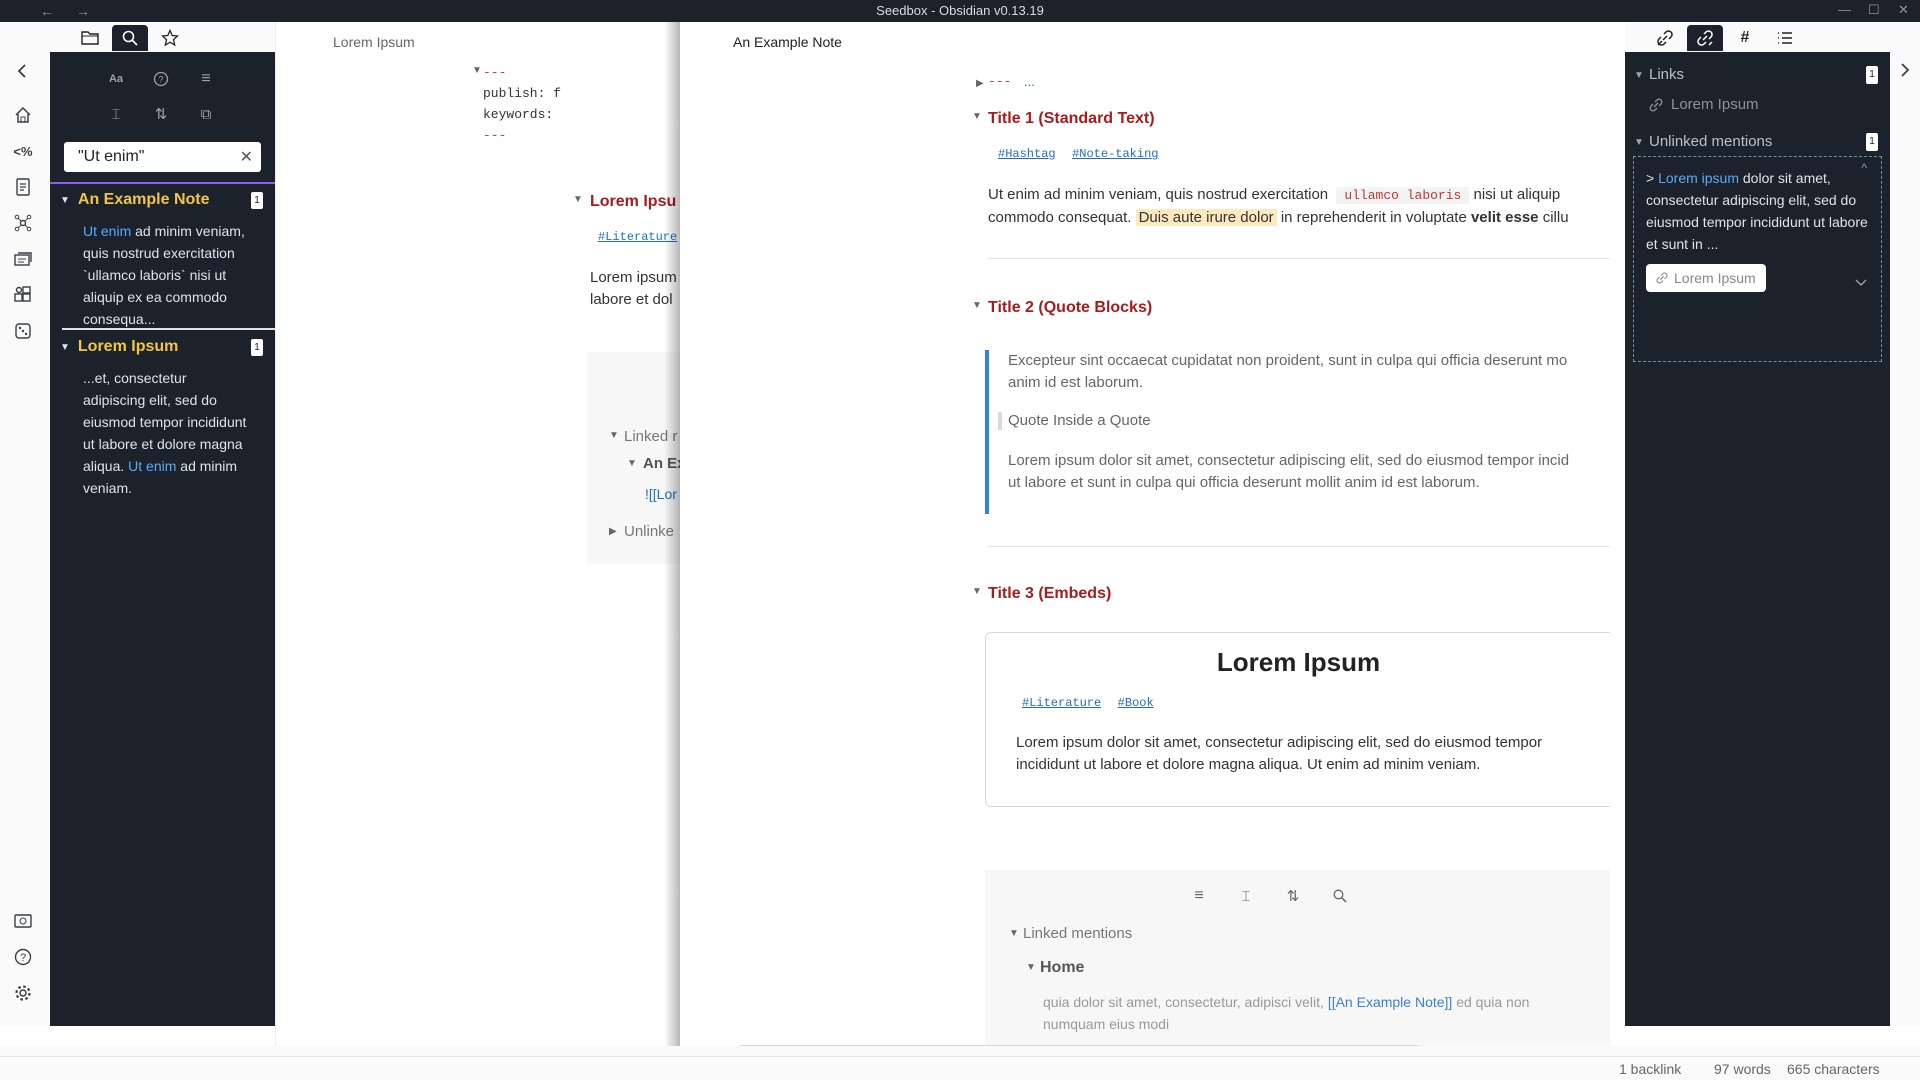 This screenshot has width=1920, height=1080. Describe the element at coordinates (1905, 70) in the screenshot. I see `chevron-right-icon` at that location.